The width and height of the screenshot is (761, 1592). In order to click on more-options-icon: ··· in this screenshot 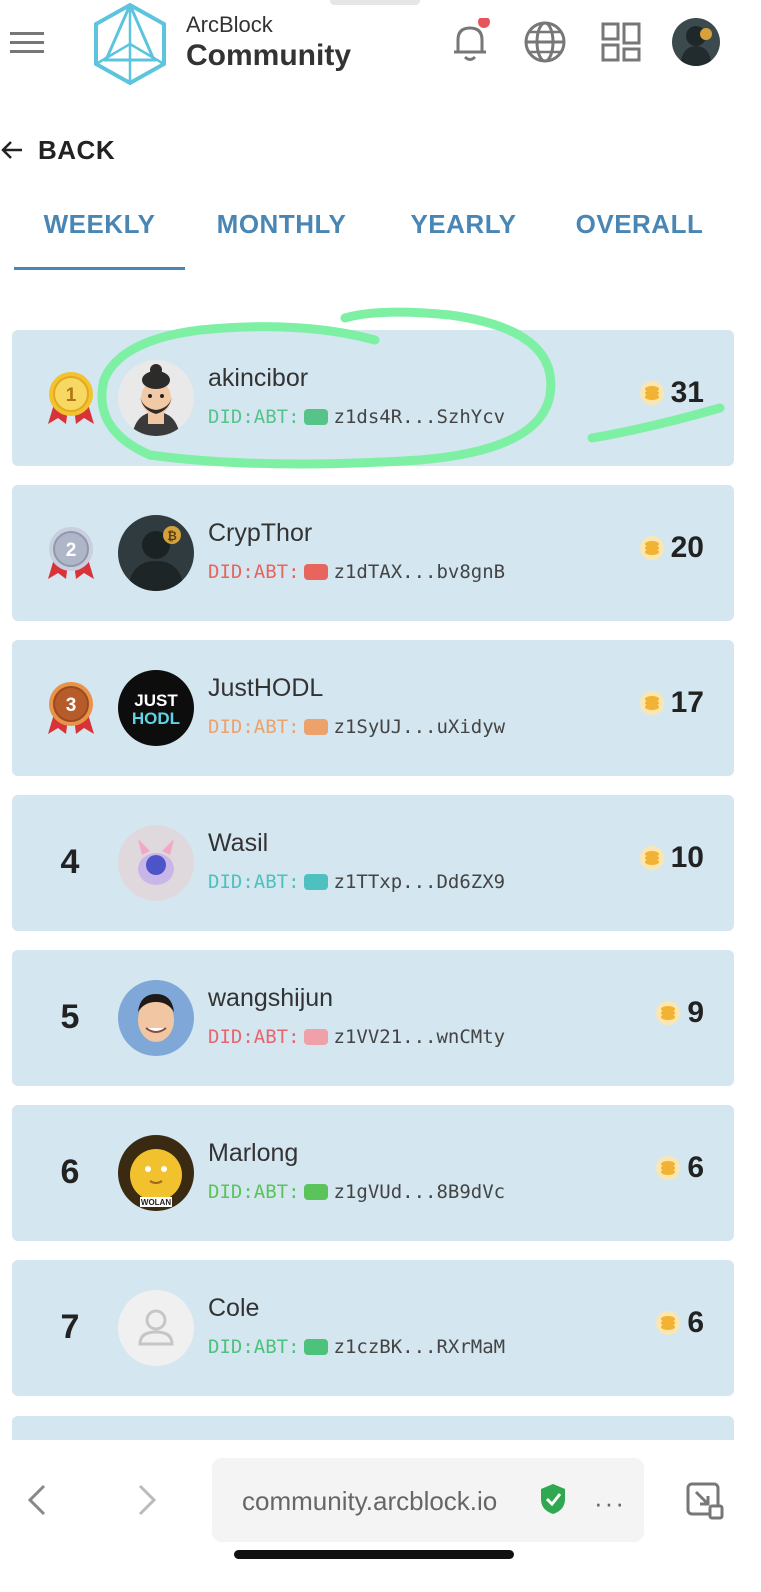, I will do `click(610, 1503)`.